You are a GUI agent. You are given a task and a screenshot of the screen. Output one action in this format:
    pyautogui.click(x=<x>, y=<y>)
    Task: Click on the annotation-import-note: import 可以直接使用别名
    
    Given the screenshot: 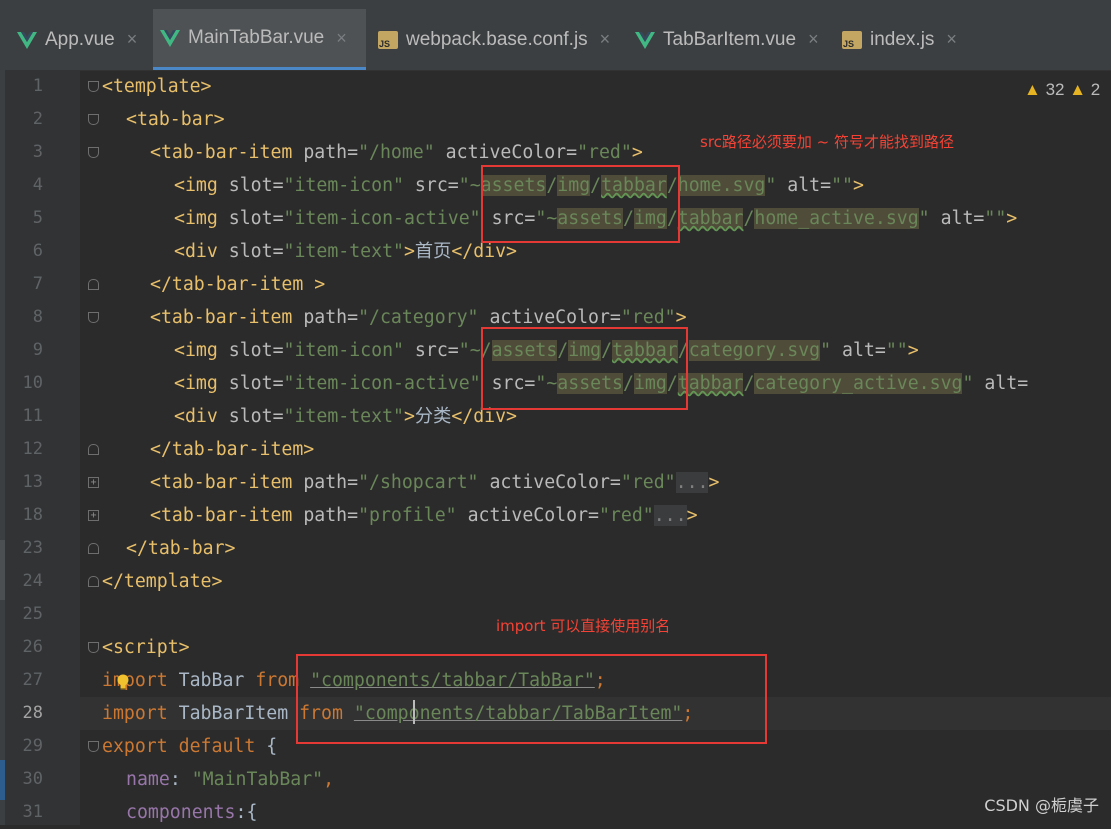 What is the action you would take?
    pyautogui.click(x=583, y=626)
    